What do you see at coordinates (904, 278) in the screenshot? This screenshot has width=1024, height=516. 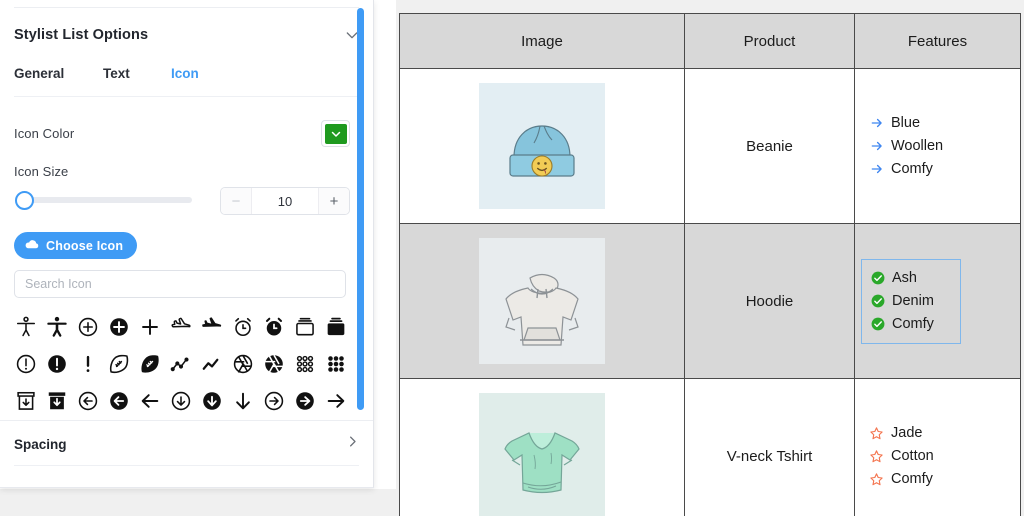 I see `feature-label: Ash` at bounding box center [904, 278].